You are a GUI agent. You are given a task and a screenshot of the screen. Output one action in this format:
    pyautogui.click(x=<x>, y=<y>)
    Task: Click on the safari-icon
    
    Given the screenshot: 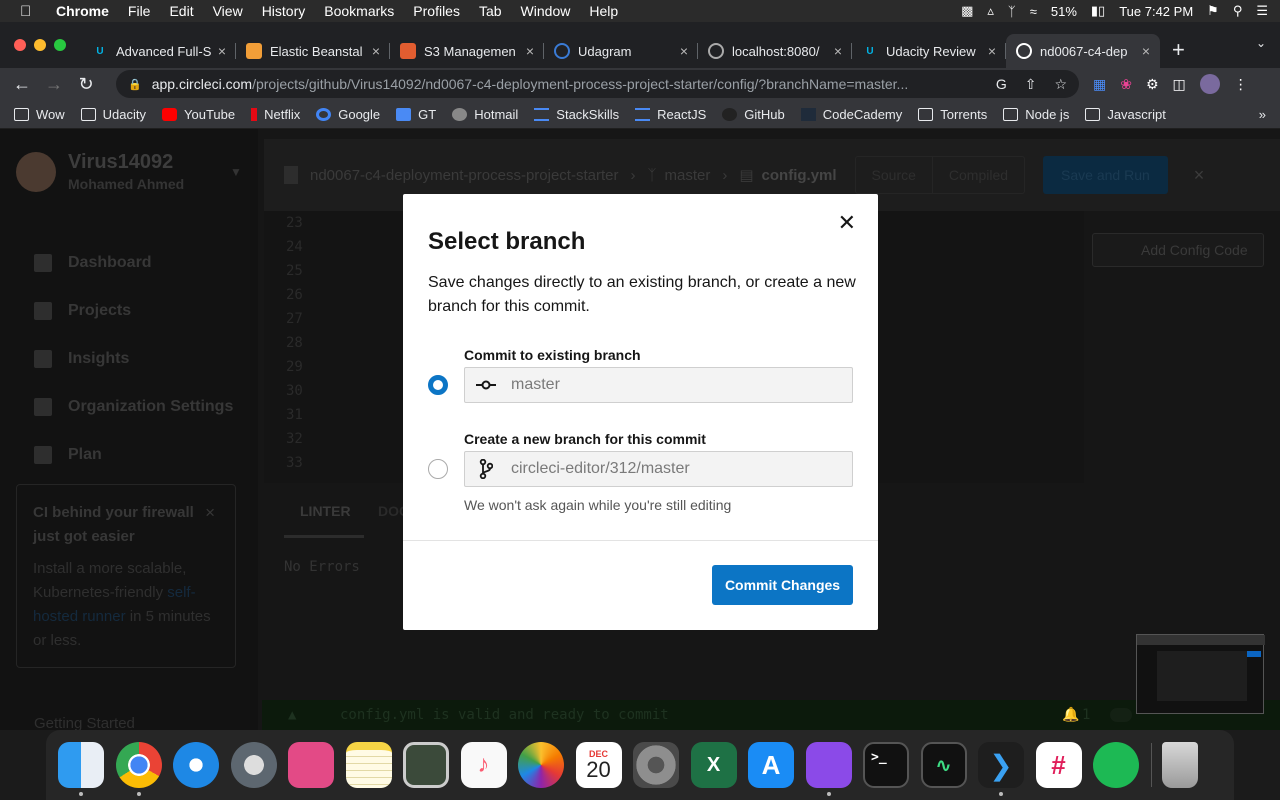 What is the action you would take?
    pyautogui.click(x=196, y=765)
    